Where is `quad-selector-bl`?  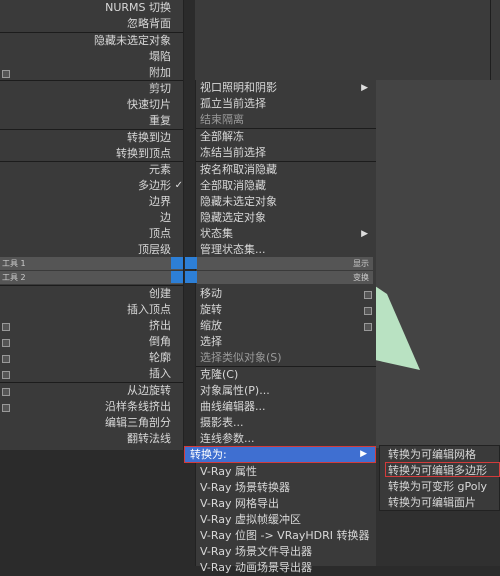 quad-selector-bl is located at coordinates (177, 277).